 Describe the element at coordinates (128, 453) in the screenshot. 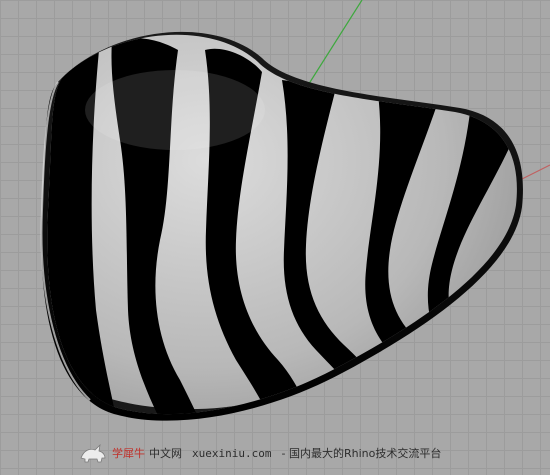

I see `watermark-brand: 学犀牛` at that location.